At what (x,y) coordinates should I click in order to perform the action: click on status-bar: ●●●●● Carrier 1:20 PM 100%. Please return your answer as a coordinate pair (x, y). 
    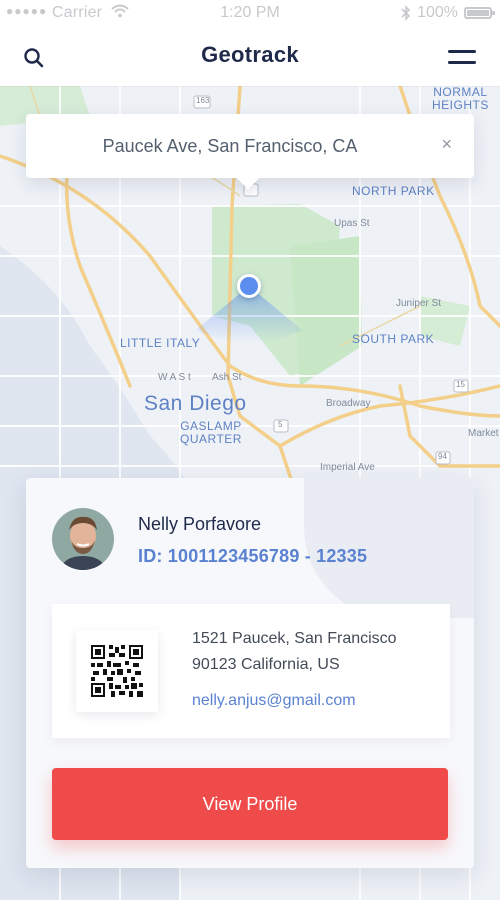
    Looking at the image, I should click on (250, 14).